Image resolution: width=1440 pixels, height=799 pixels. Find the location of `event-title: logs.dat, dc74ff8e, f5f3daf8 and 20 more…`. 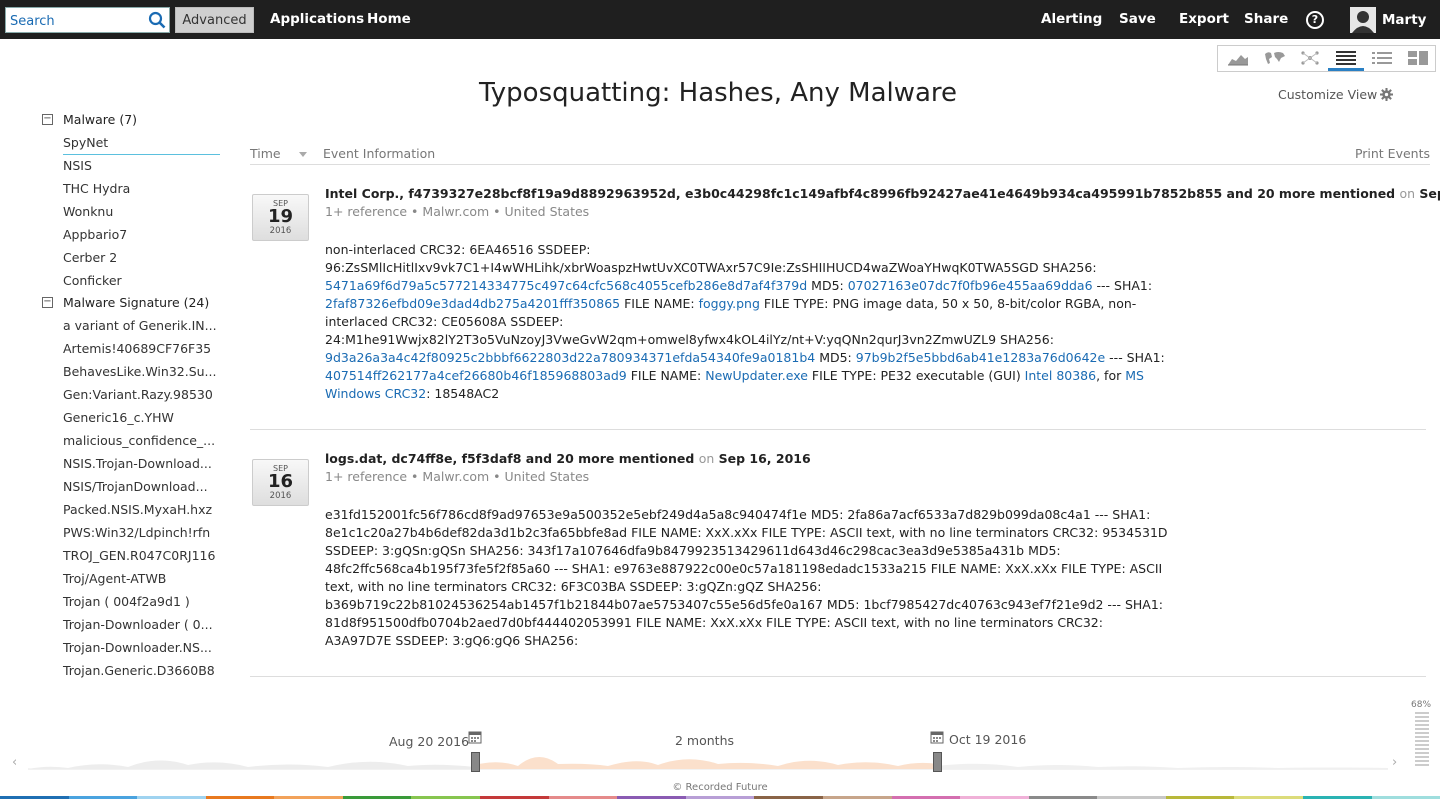

event-title: logs.dat, dc74ff8e, f5f3daf8 and 20 more… is located at coordinates (875, 458).